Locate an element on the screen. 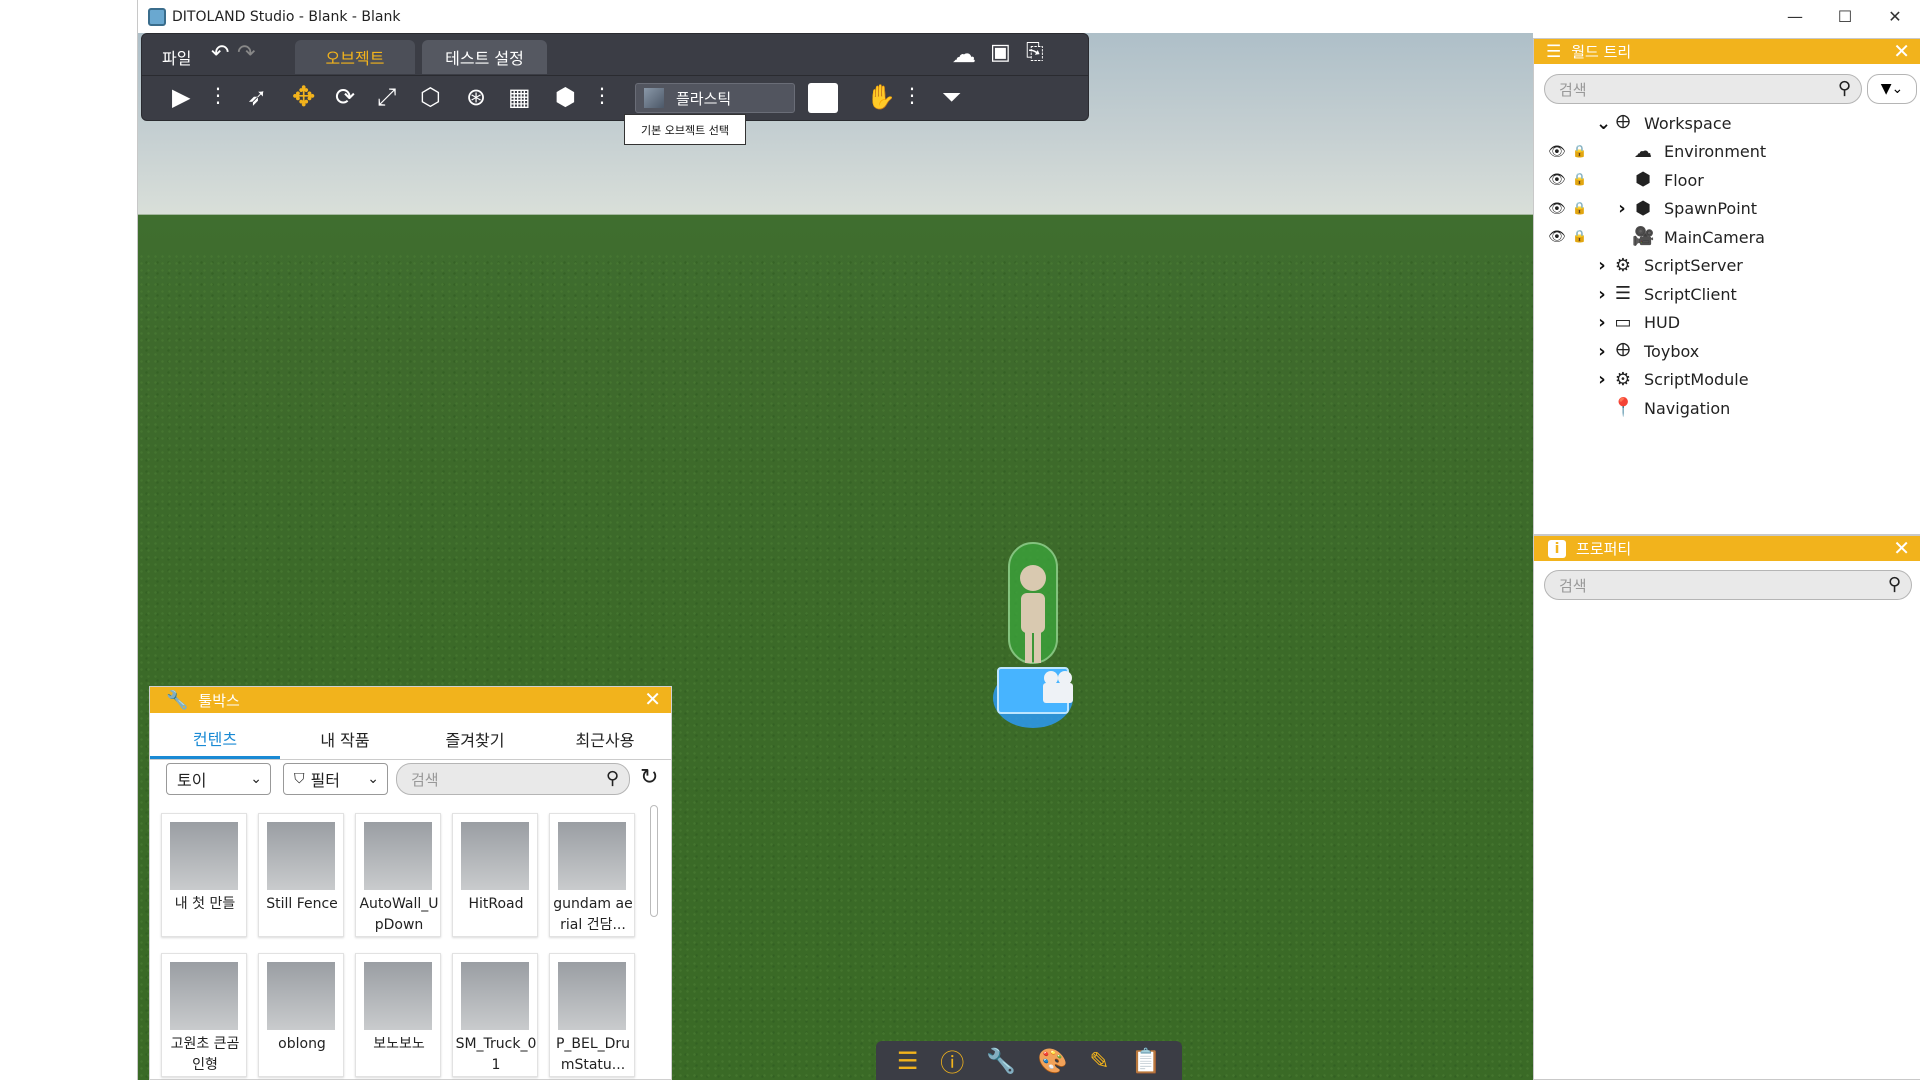 Image resolution: width=1920 pixels, height=1080 pixels. visibility-filter-icon: ⏷ is located at coordinates (951, 97).